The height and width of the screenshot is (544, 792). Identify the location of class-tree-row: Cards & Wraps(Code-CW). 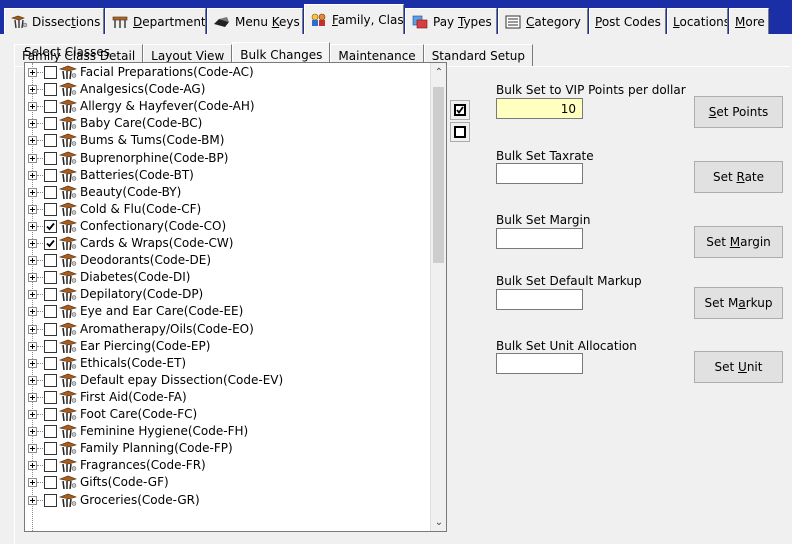
(228, 243).